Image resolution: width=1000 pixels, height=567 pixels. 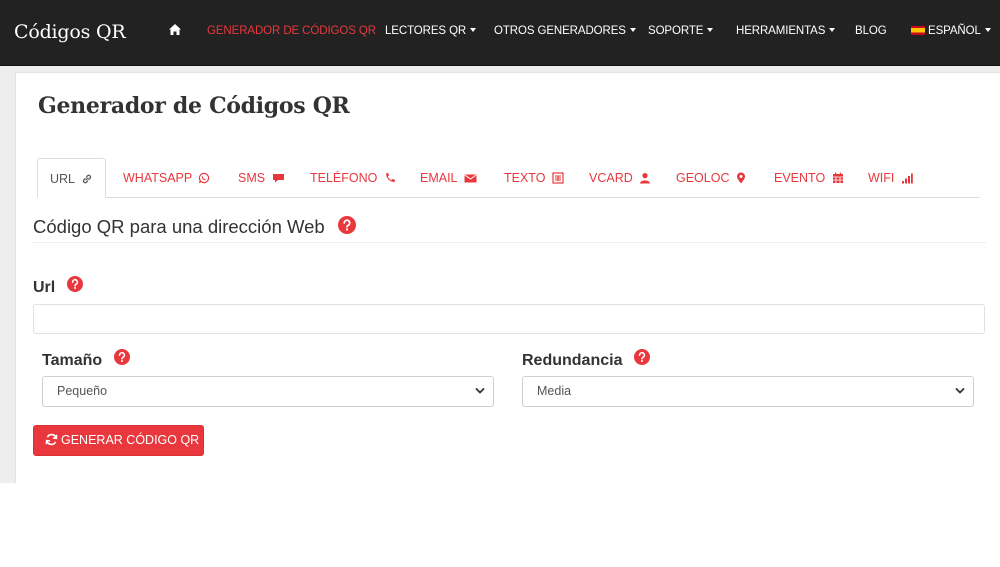 I want to click on redundancy-select: Media, so click(x=748, y=391).